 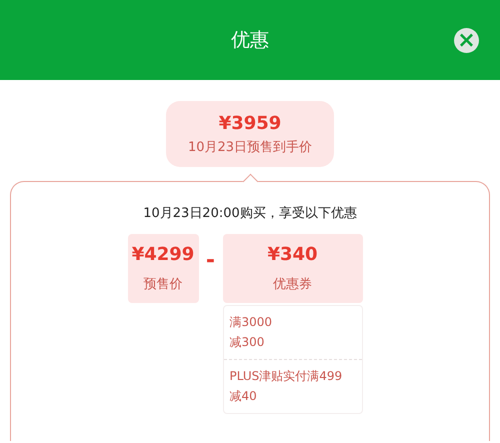 What do you see at coordinates (252, 322) in the screenshot?
I see `coupon-rule: 满3000` at bounding box center [252, 322].